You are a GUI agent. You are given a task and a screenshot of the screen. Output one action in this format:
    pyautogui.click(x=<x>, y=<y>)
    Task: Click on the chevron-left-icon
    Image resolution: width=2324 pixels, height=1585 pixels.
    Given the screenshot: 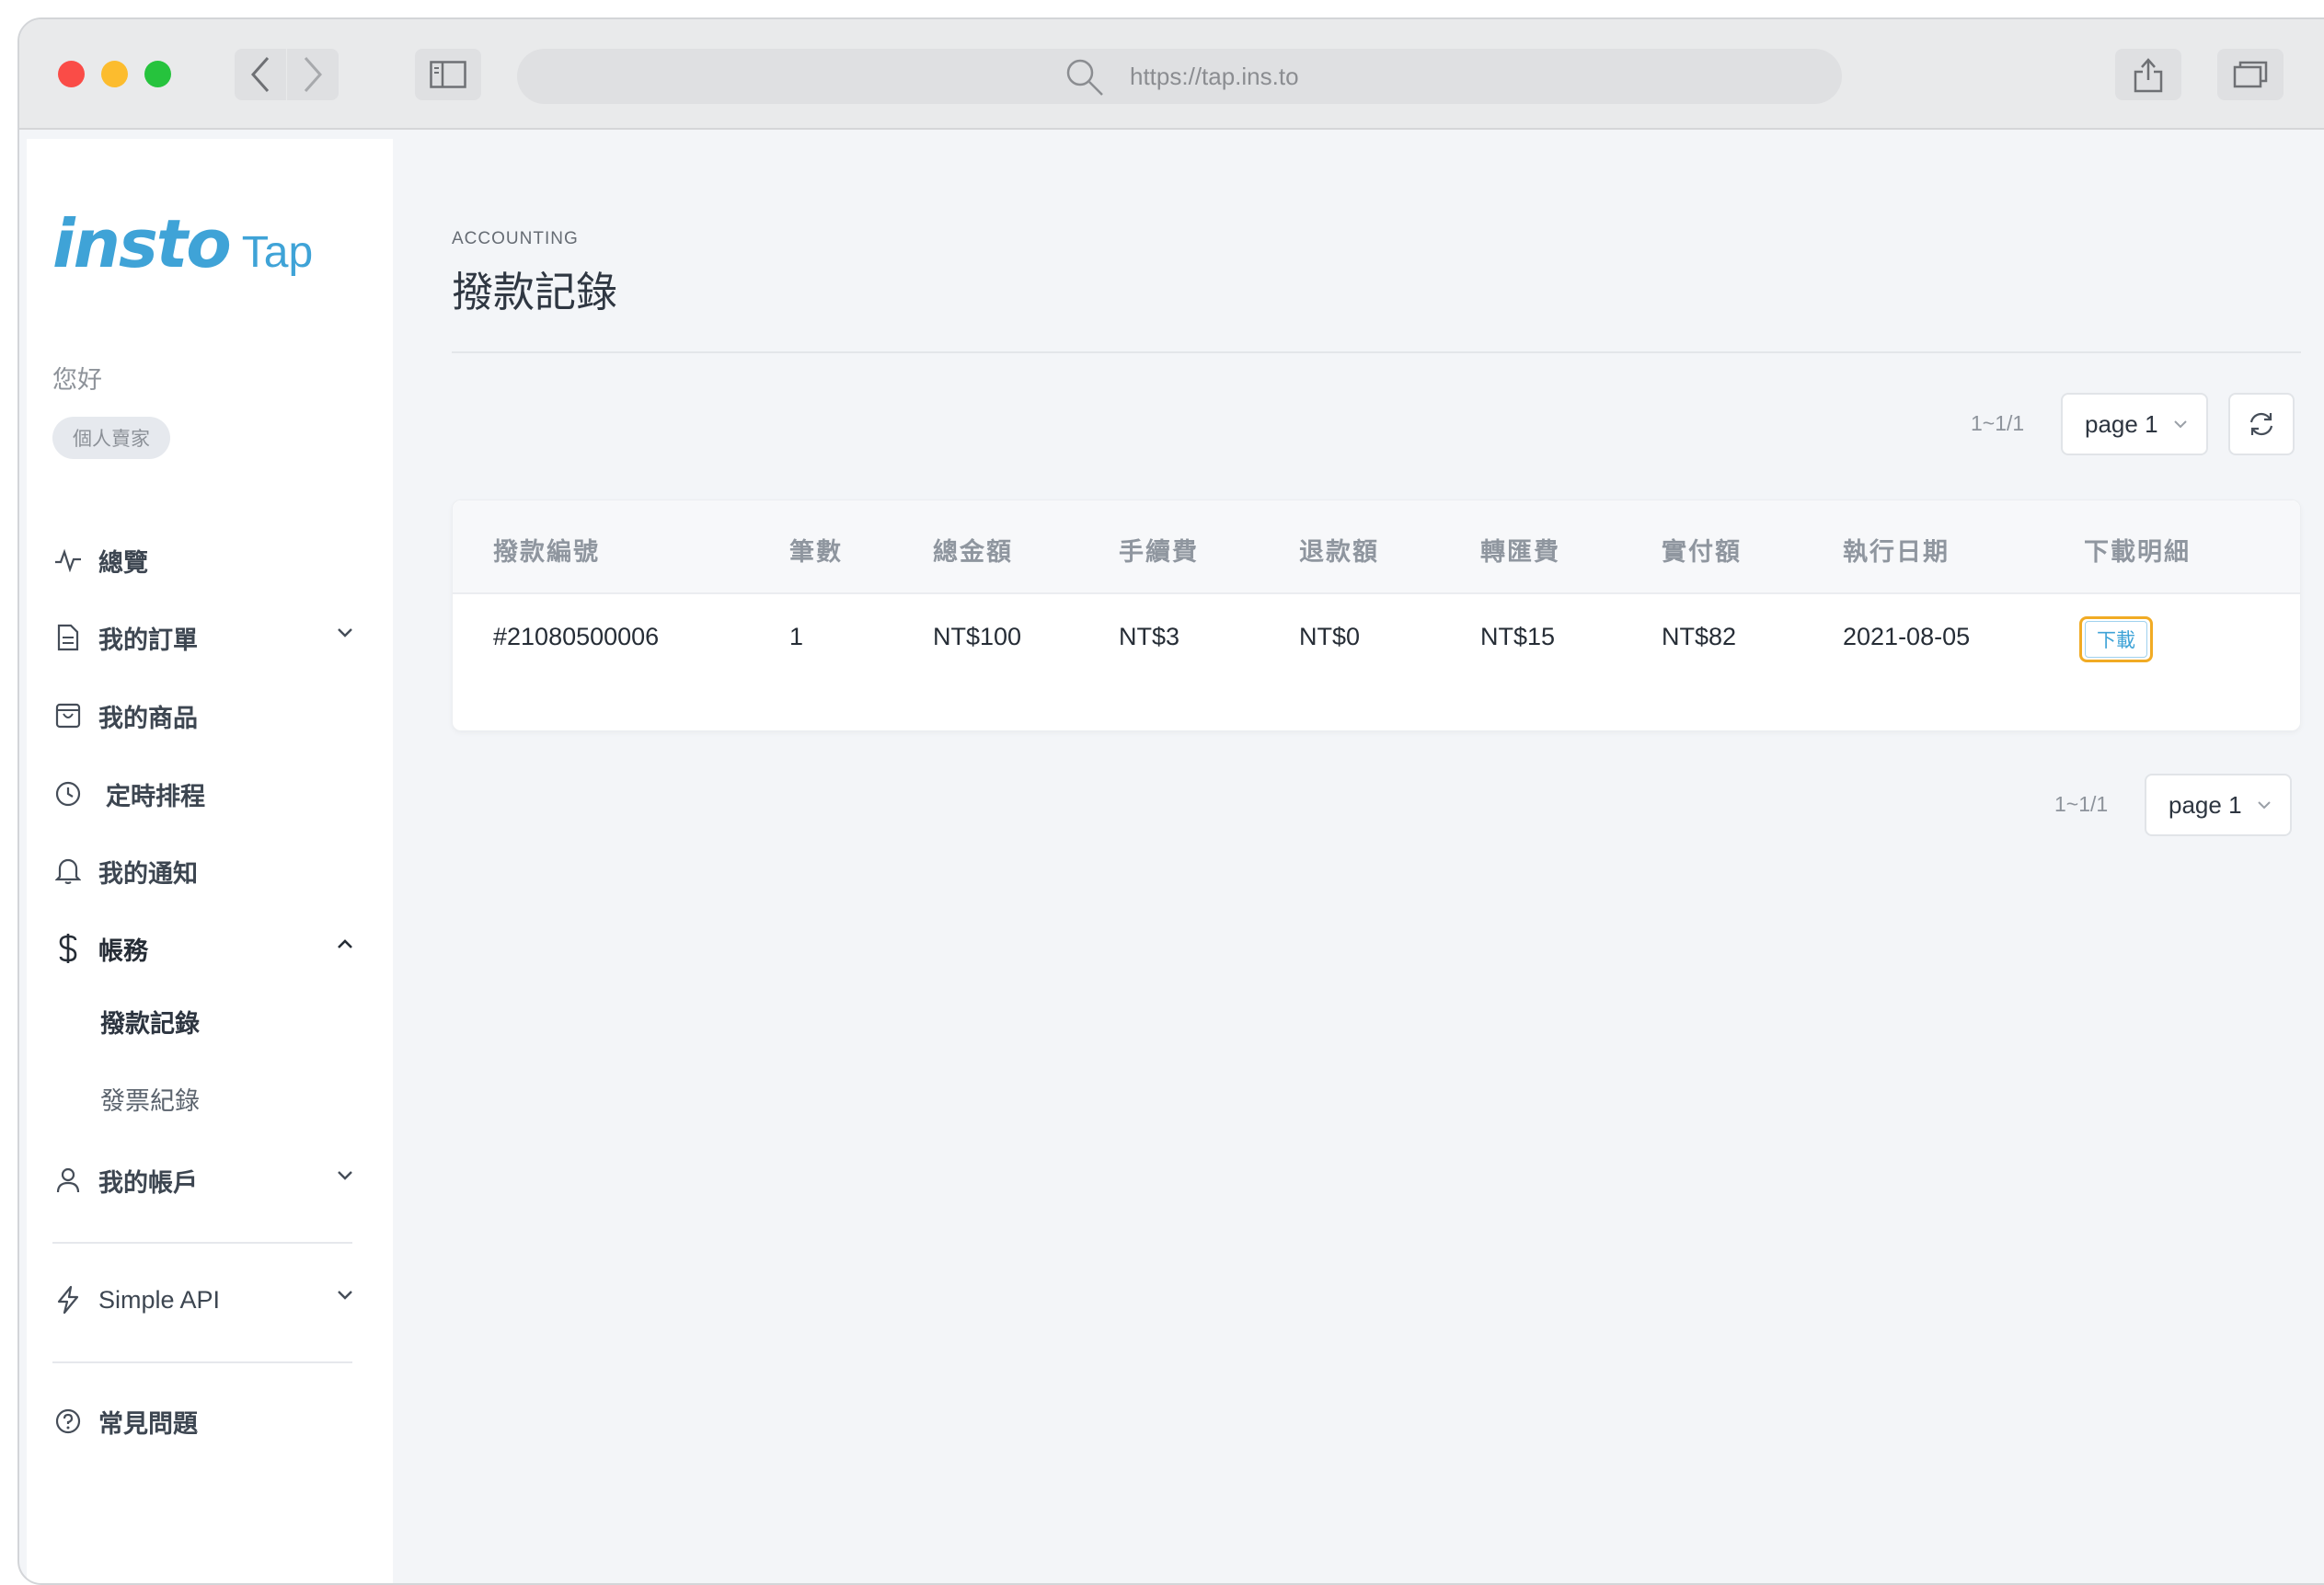 What is the action you would take?
    pyautogui.click(x=260, y=74)
    